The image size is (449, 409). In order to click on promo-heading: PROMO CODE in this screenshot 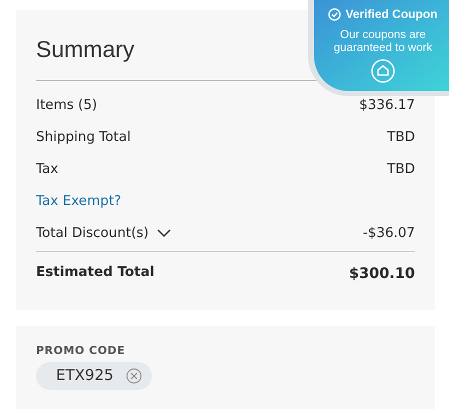, I will do `click(81, 351)`.